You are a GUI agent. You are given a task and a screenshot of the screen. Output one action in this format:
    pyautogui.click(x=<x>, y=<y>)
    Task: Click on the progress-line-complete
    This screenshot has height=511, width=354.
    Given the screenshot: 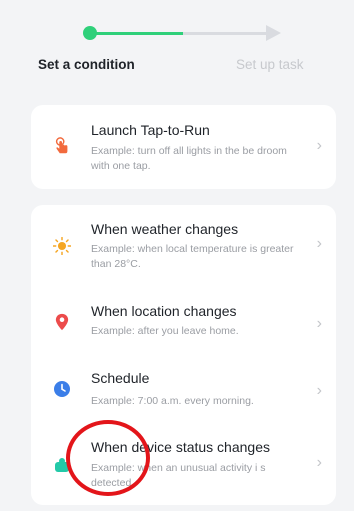 What is the action you would take?
    pyautogui.click(x=139, y=33)
    